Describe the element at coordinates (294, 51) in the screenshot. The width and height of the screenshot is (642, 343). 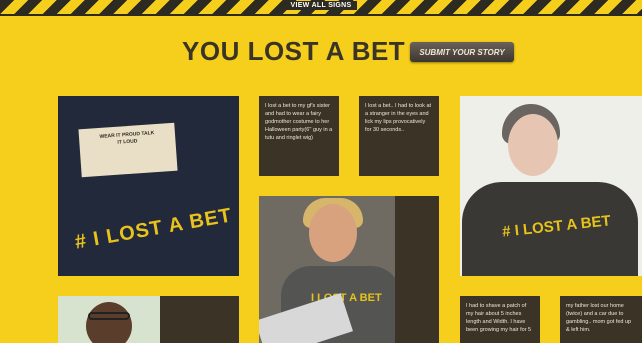
I see `page-title: YOU LOST A BET` at that location.